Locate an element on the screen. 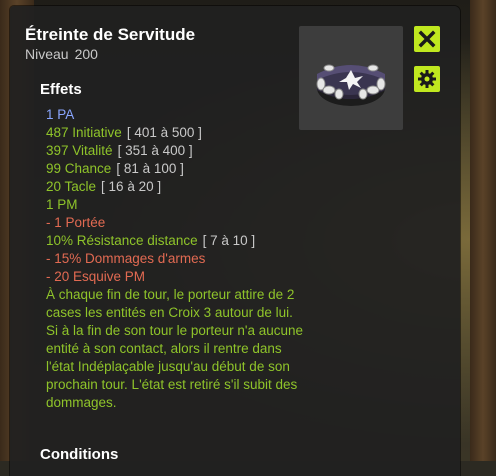 This screenshot has height=476, width=496. effects-heading: Effets is located at coordinates (61, 89).